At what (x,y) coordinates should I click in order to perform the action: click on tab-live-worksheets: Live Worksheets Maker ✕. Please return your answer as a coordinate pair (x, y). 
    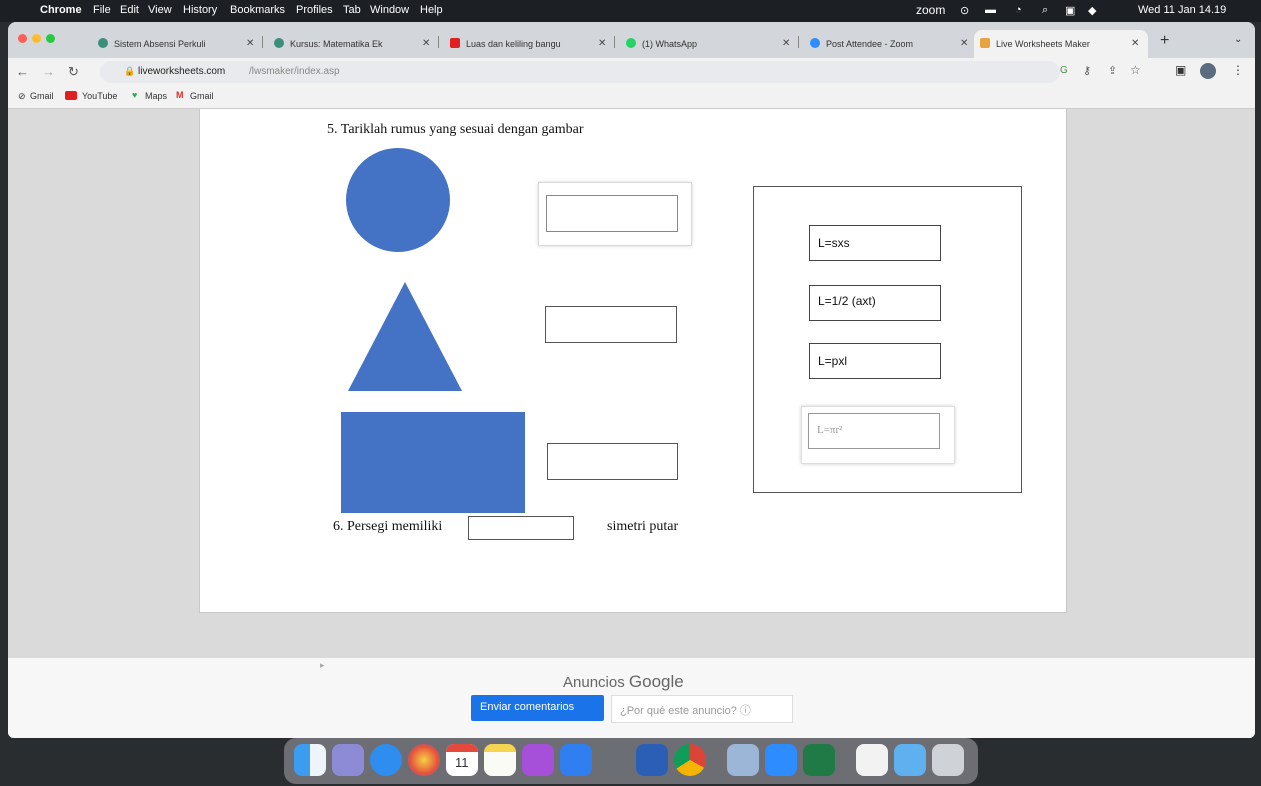
    Looking at the image, I should click on (1061, 44).